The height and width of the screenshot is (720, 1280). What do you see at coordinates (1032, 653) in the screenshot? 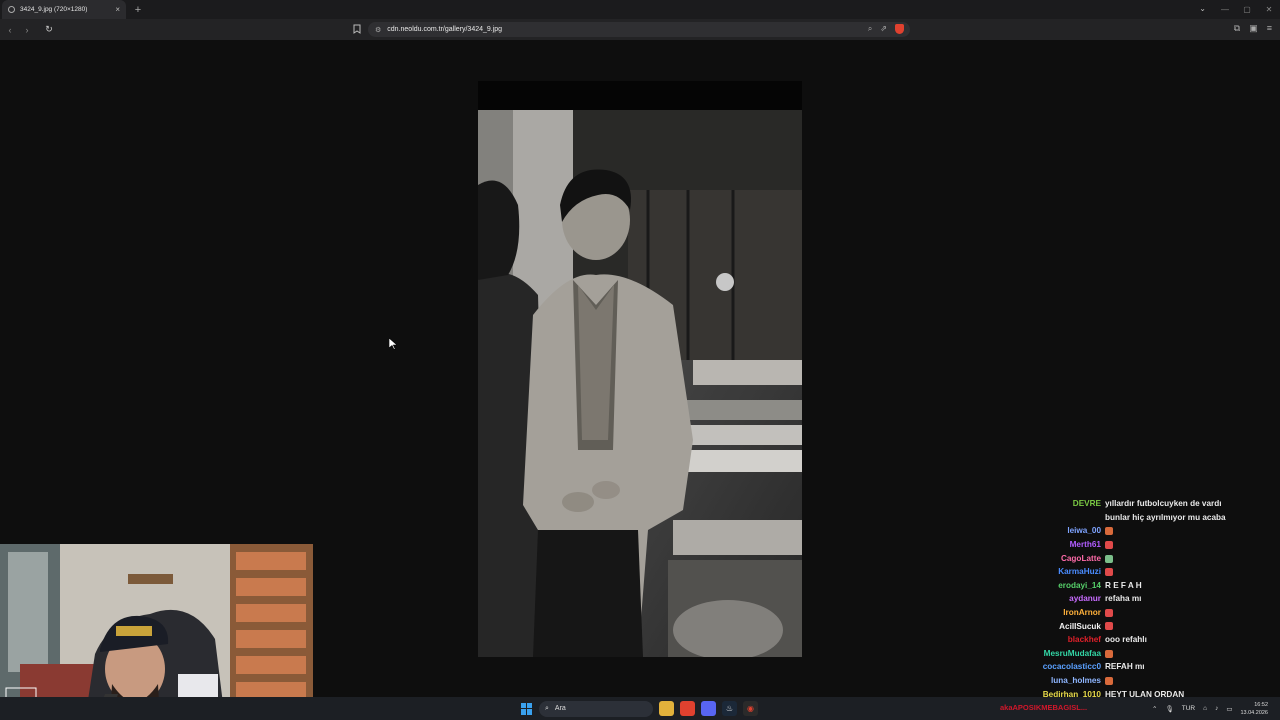
I see `chat-username: MesruMudafaa` at bounding box center [1032, 653].